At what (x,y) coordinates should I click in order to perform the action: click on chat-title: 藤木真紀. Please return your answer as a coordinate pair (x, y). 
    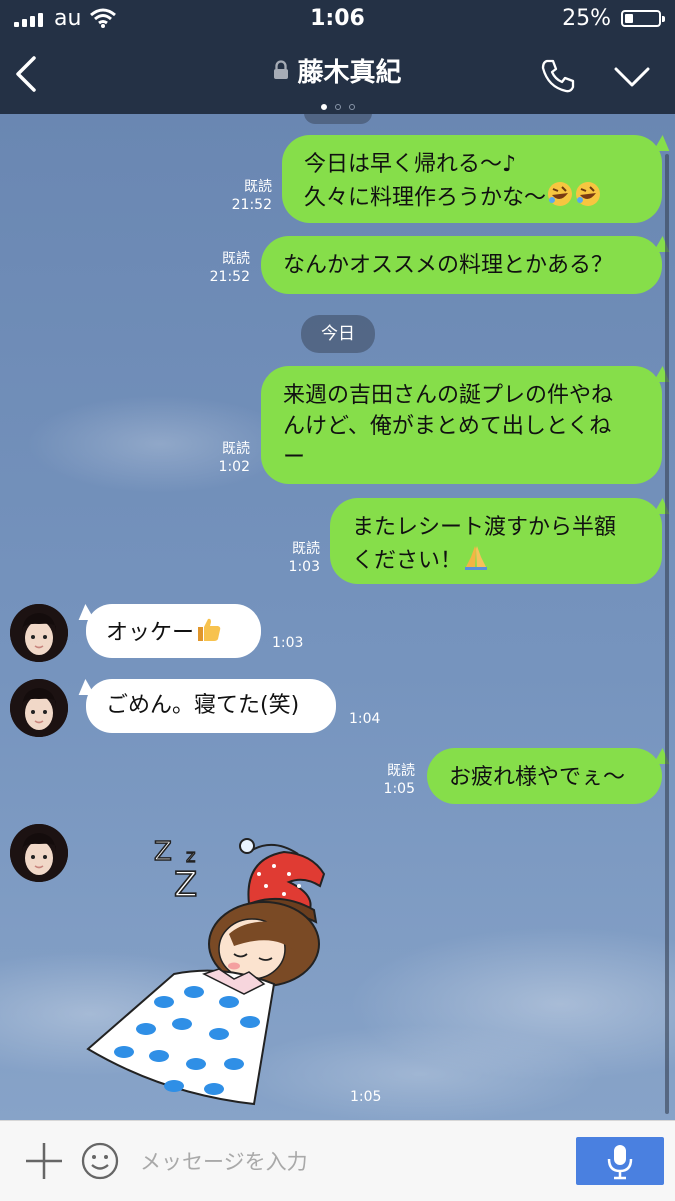
    Looking at the image, I should click on (349, 73).